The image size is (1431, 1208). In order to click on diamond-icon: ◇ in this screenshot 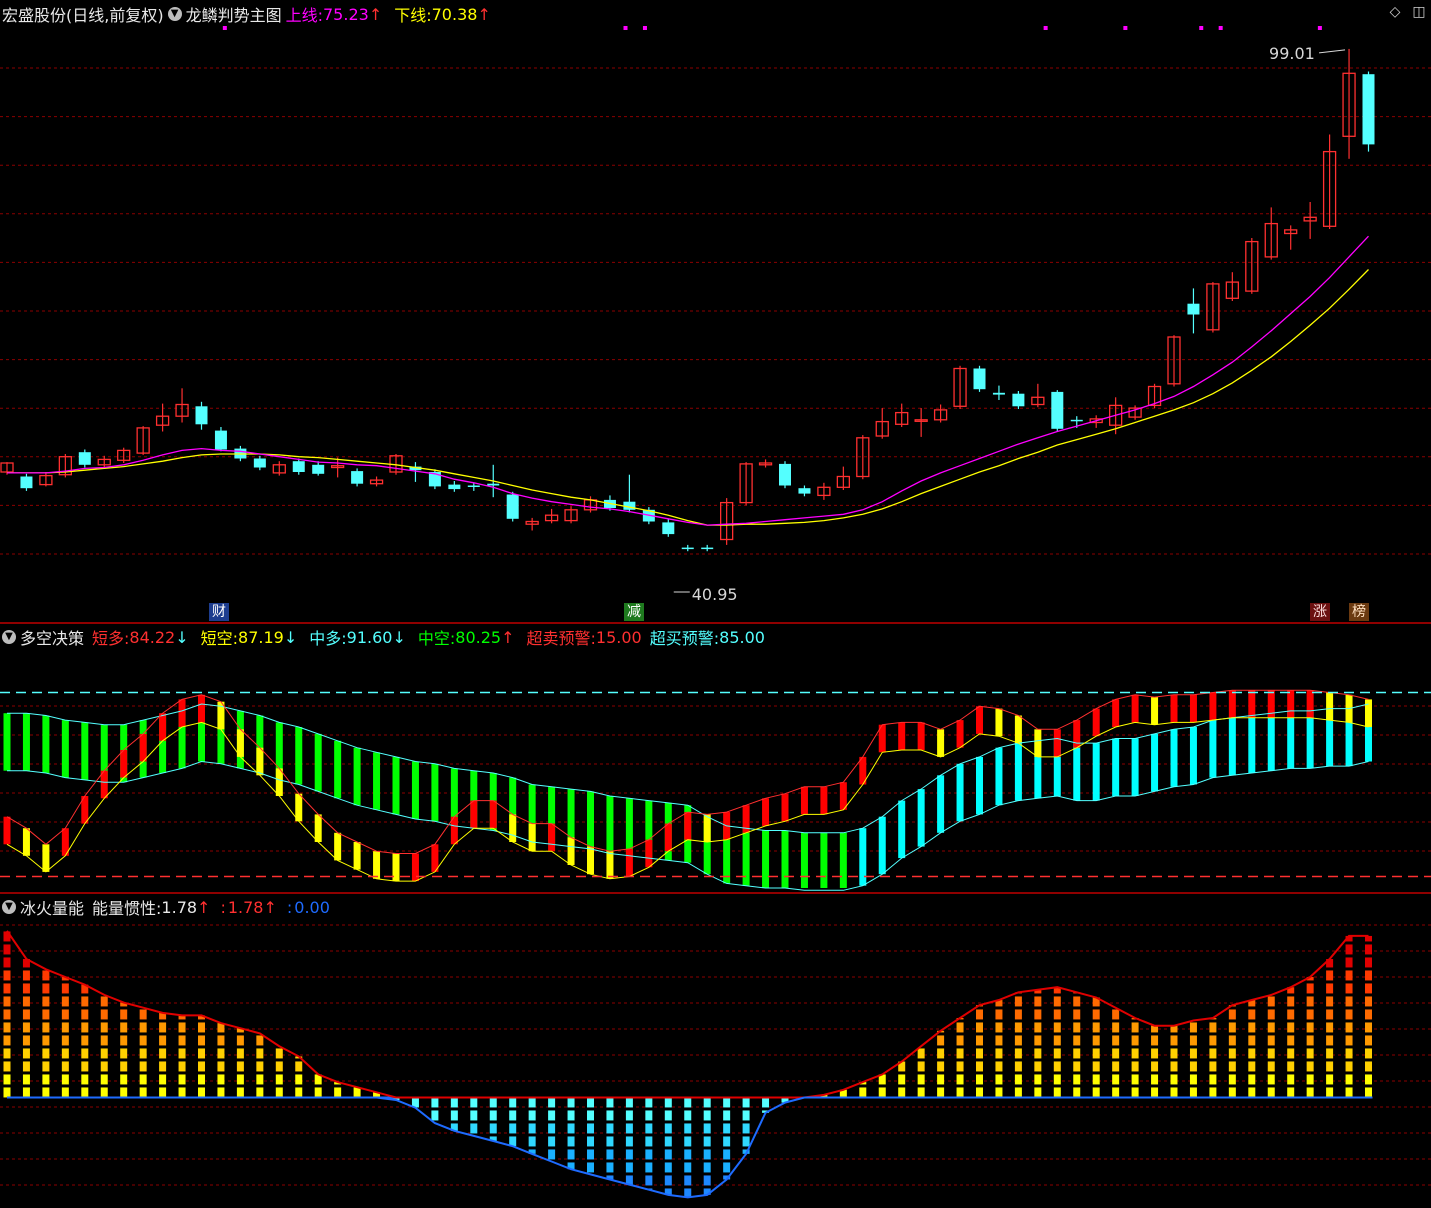, I will do `click(1395, 12)`.